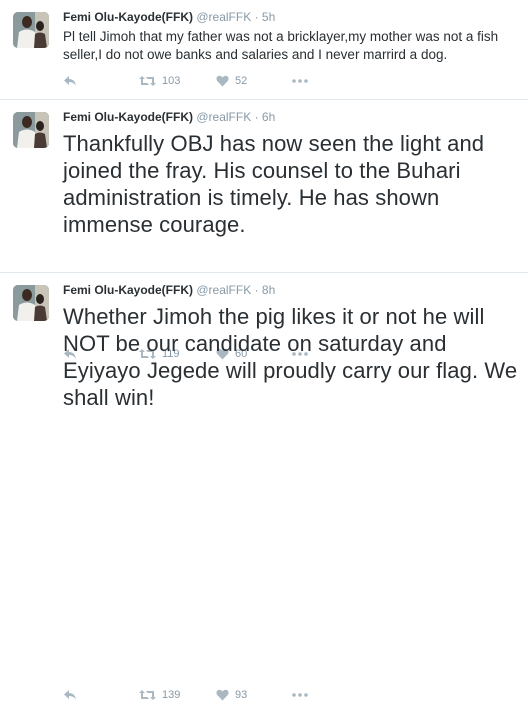  Describe the element at coordinates (268, 117) in the screenshot. I see `timestamp: 6h` at that location.